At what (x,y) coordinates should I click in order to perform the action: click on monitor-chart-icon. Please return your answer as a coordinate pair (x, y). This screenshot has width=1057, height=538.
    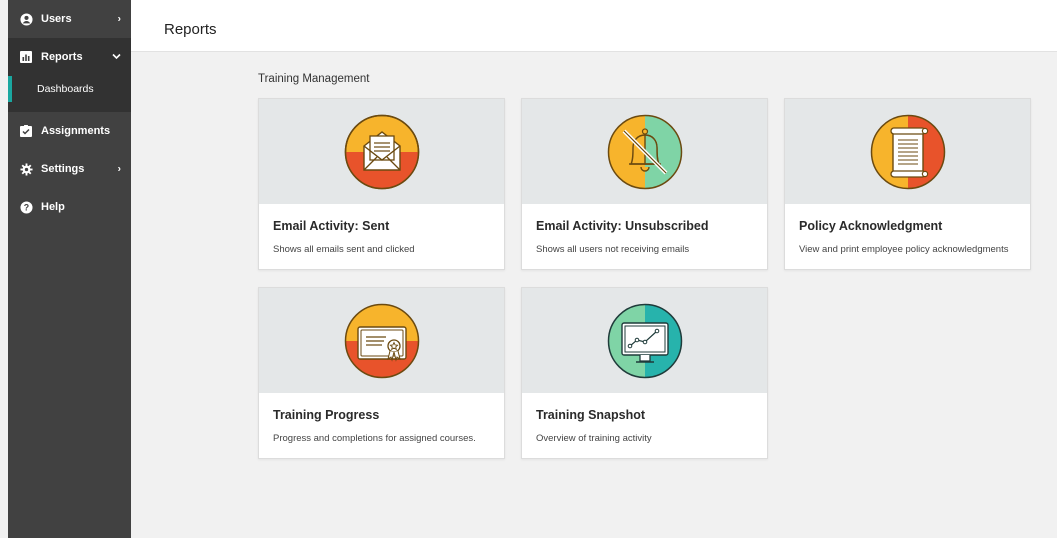
    Looking at the image, I should click on (644, 340).